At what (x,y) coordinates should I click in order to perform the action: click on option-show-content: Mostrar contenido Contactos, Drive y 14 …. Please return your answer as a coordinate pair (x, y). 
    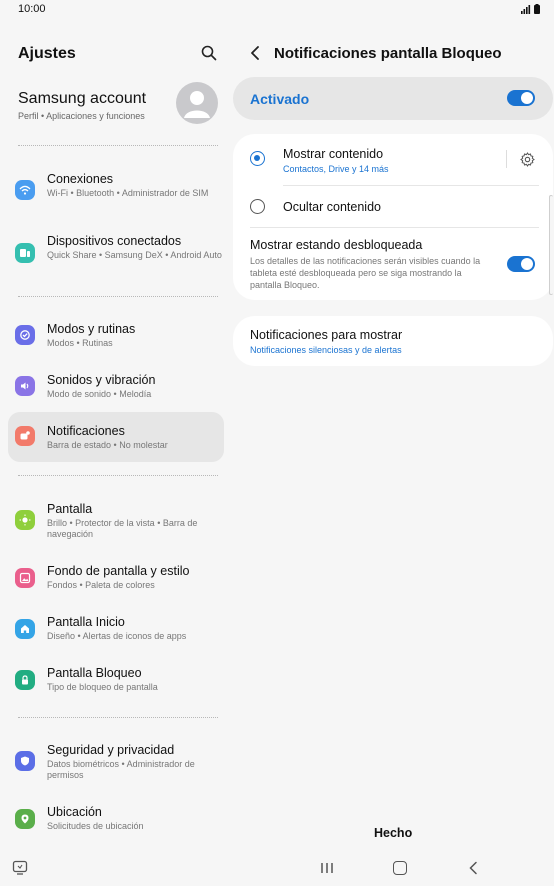
    Looking at the image, I should click on (368, 159).